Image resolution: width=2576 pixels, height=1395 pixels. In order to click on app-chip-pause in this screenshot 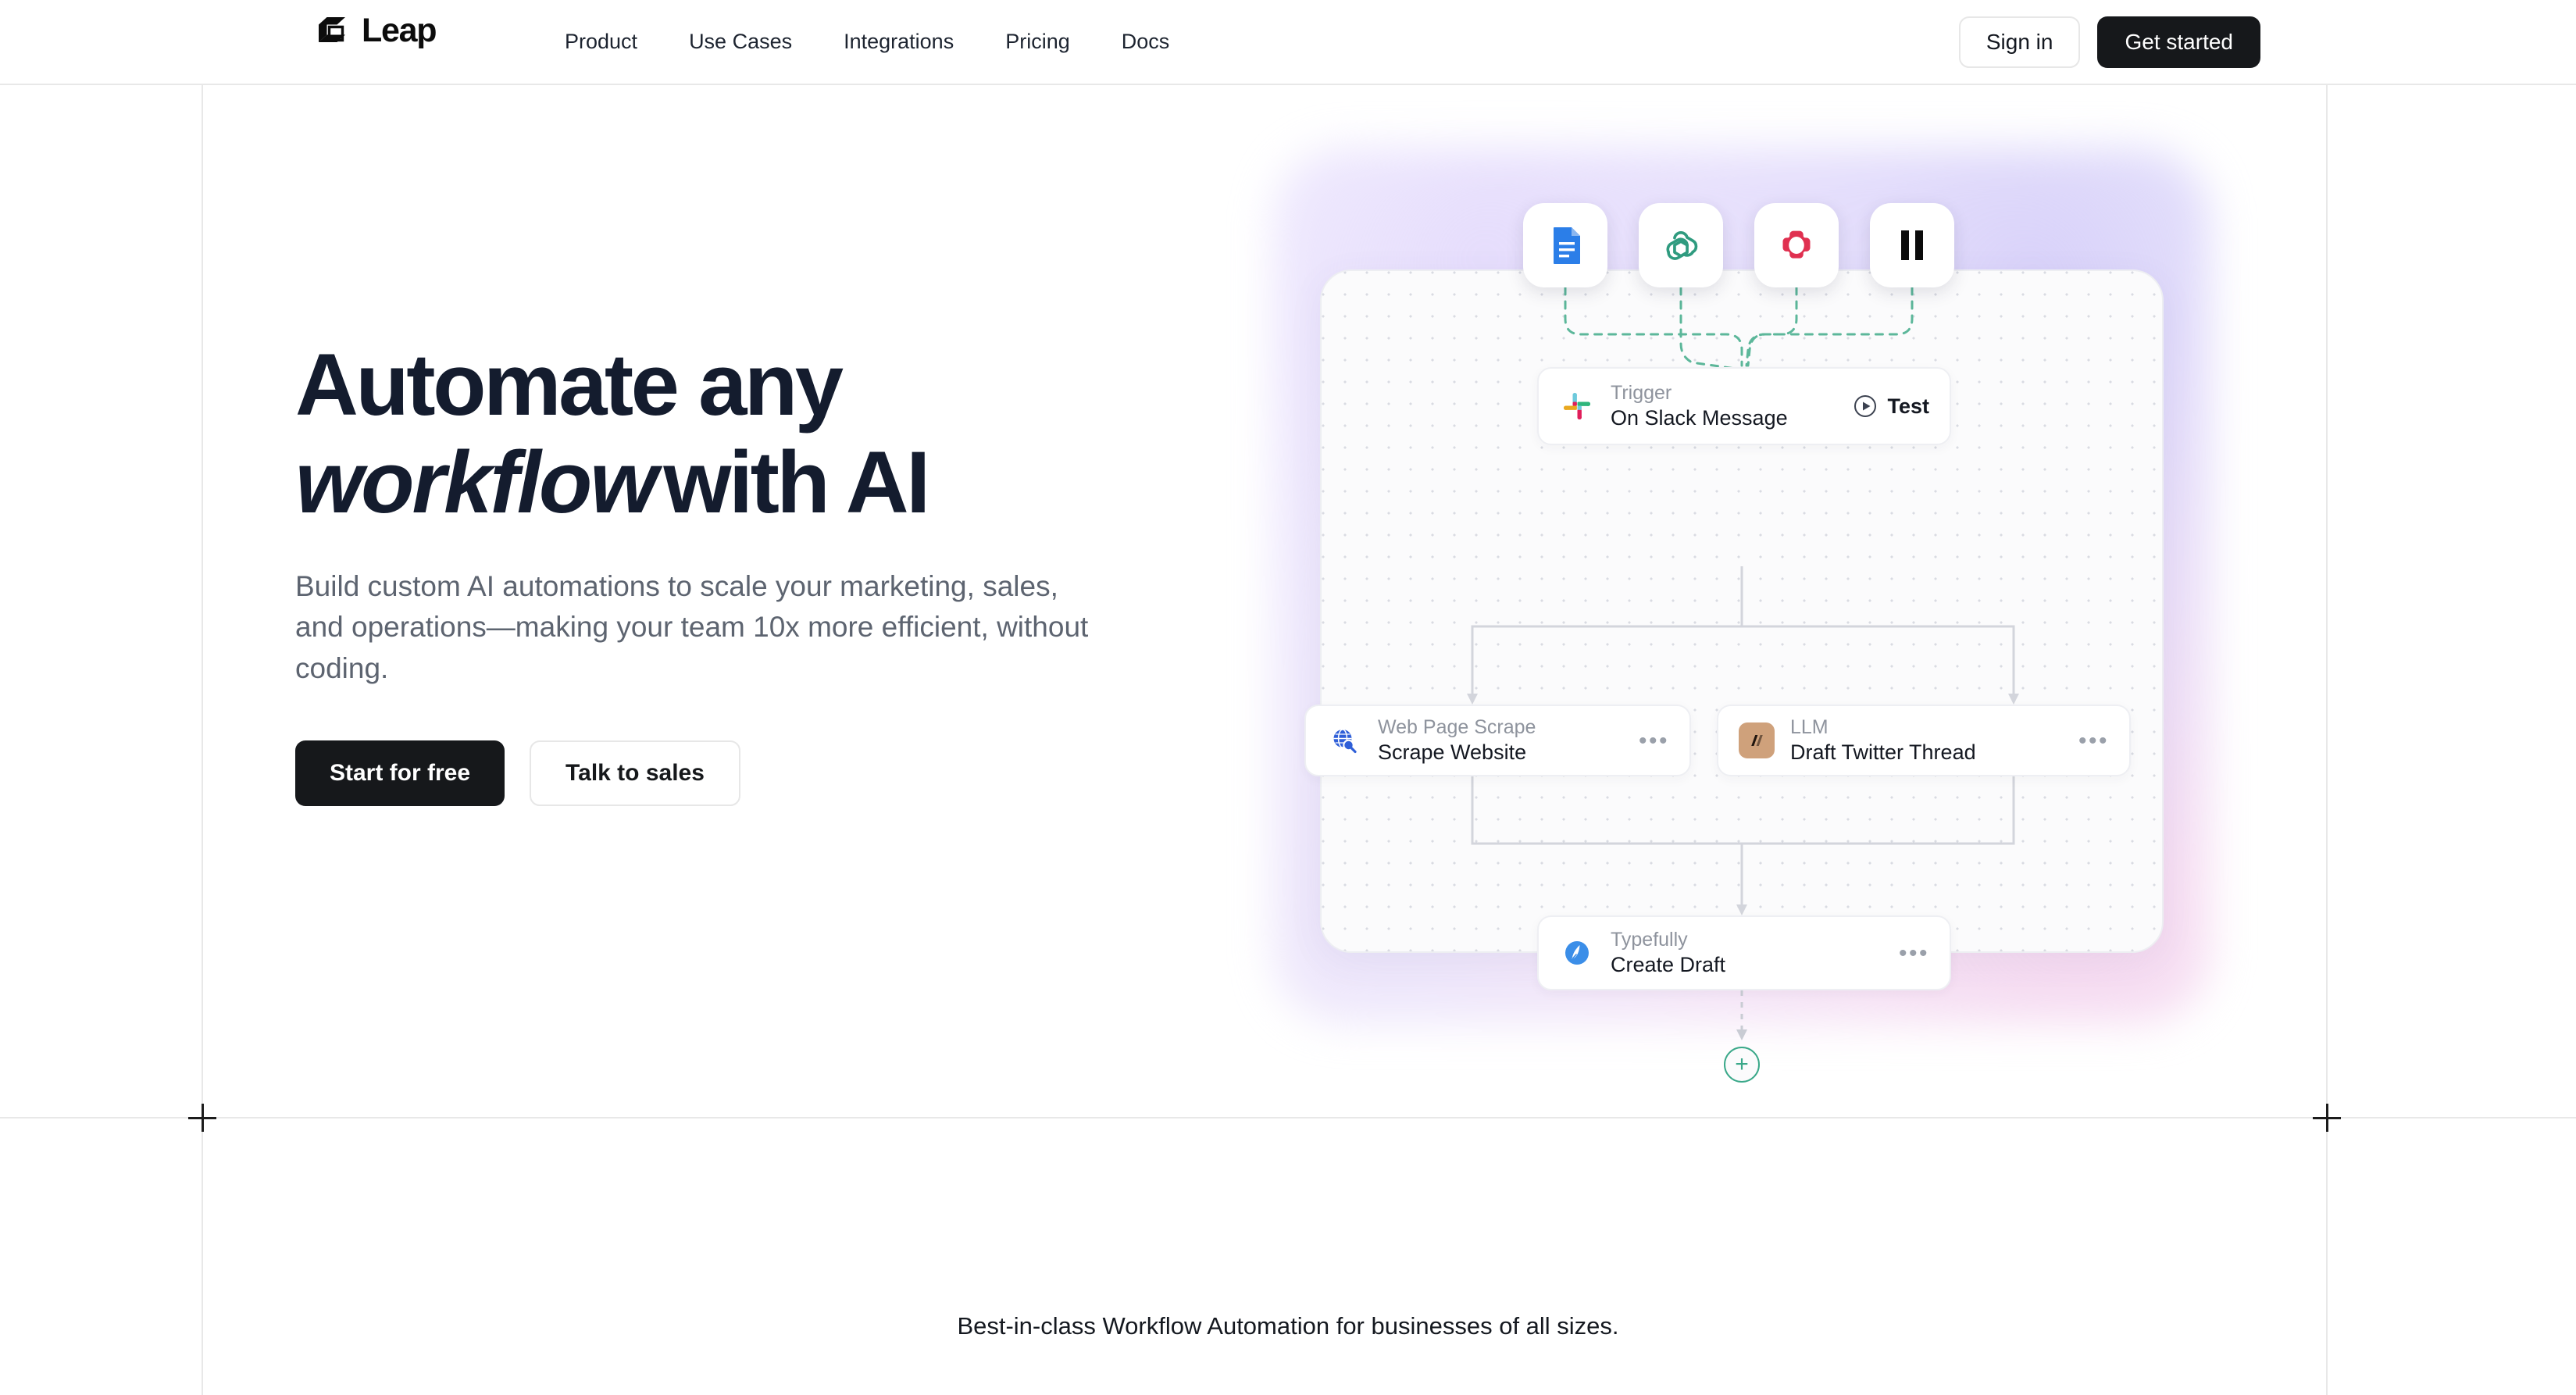, I will do `click(1912, 245)`.